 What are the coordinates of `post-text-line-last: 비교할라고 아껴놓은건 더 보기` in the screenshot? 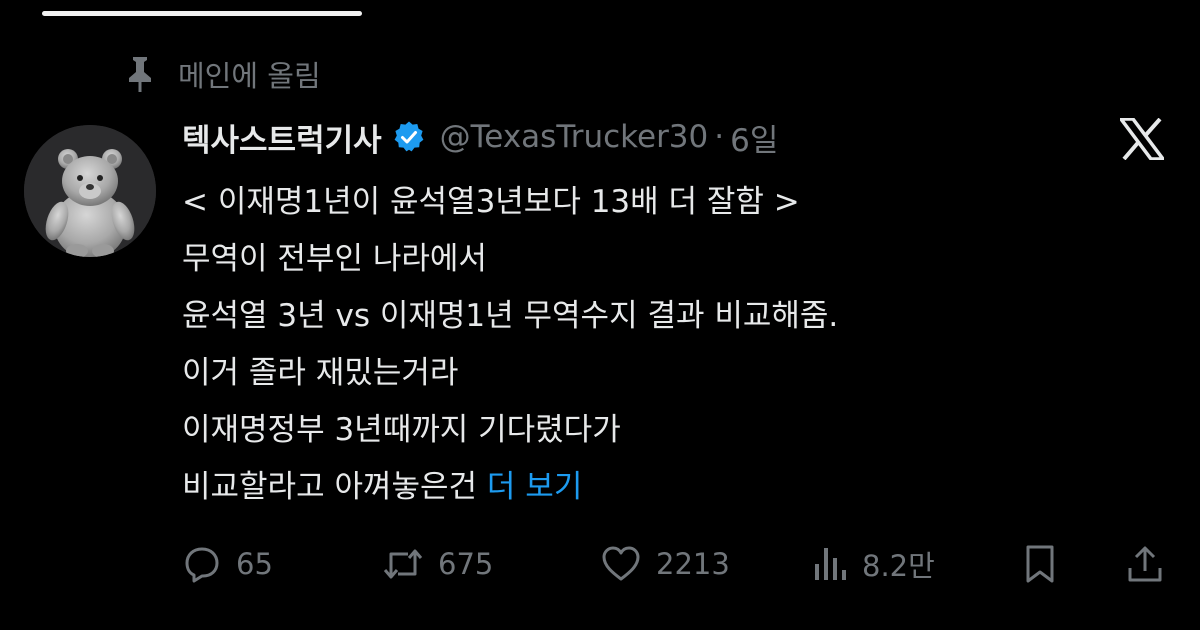 It's located at (510, 487).